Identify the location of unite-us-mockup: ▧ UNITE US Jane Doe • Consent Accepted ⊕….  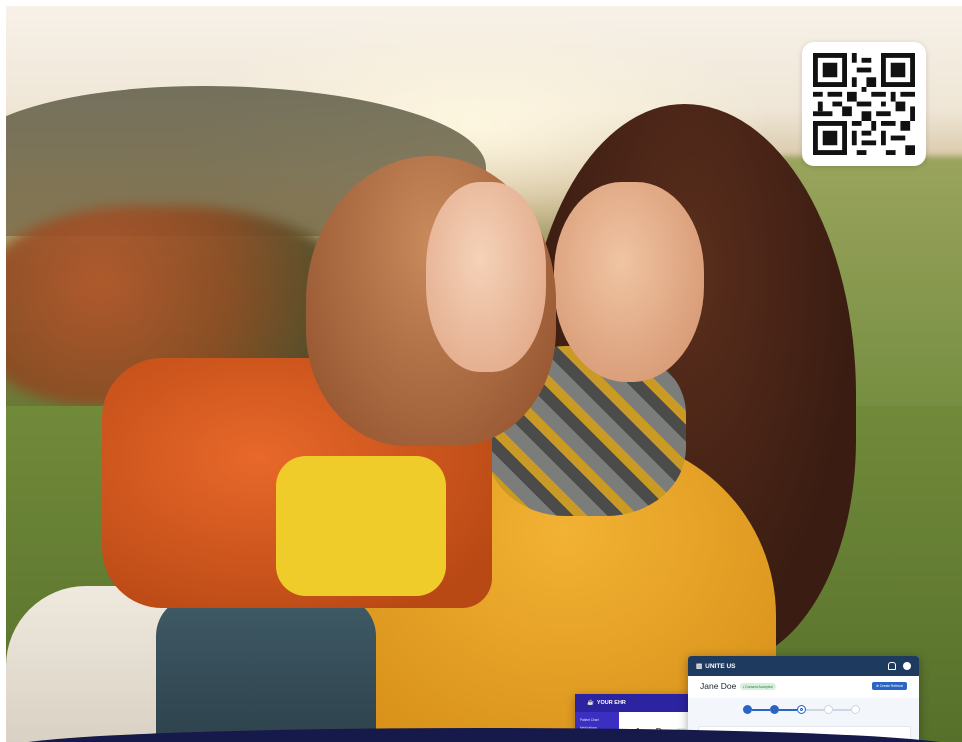
(803, 699).